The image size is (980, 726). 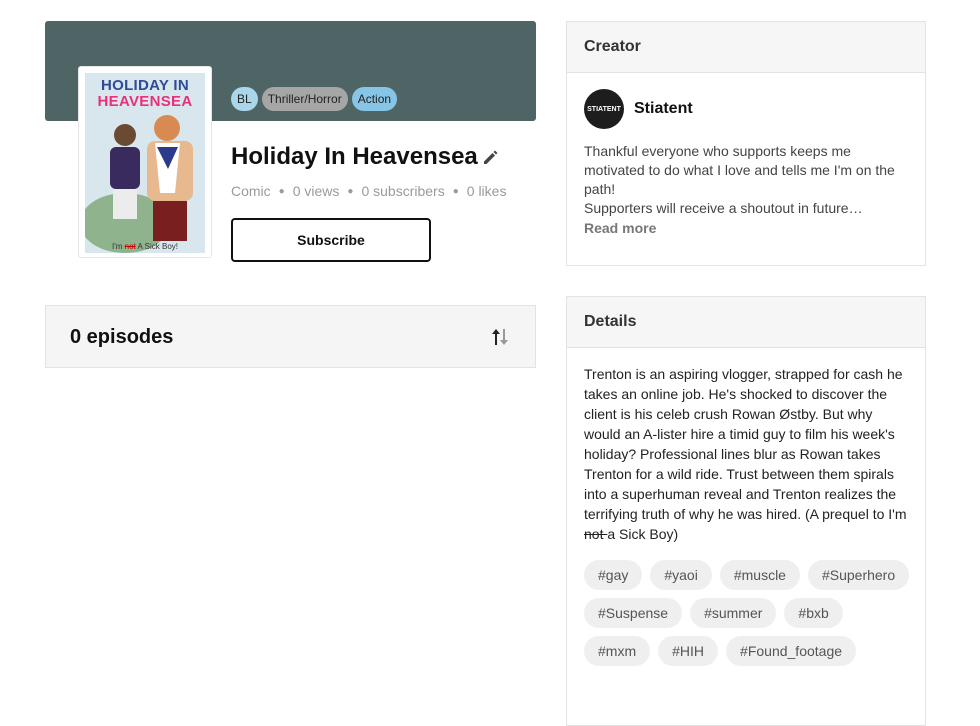 I want to click on cover-caption: I'm not A Sick Boy!, so click(x=145, y=246).